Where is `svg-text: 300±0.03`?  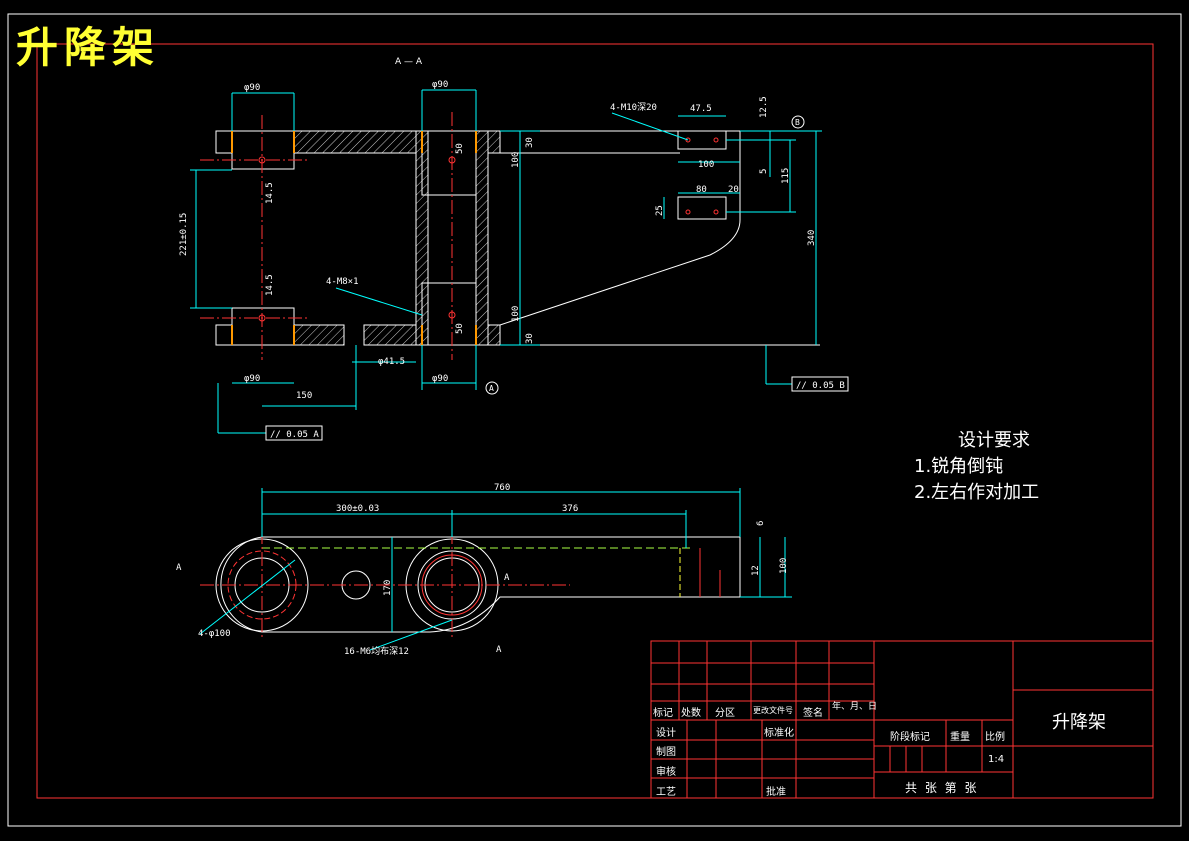
svg-text: 300±0.03 is located at coordinates (357, 509).